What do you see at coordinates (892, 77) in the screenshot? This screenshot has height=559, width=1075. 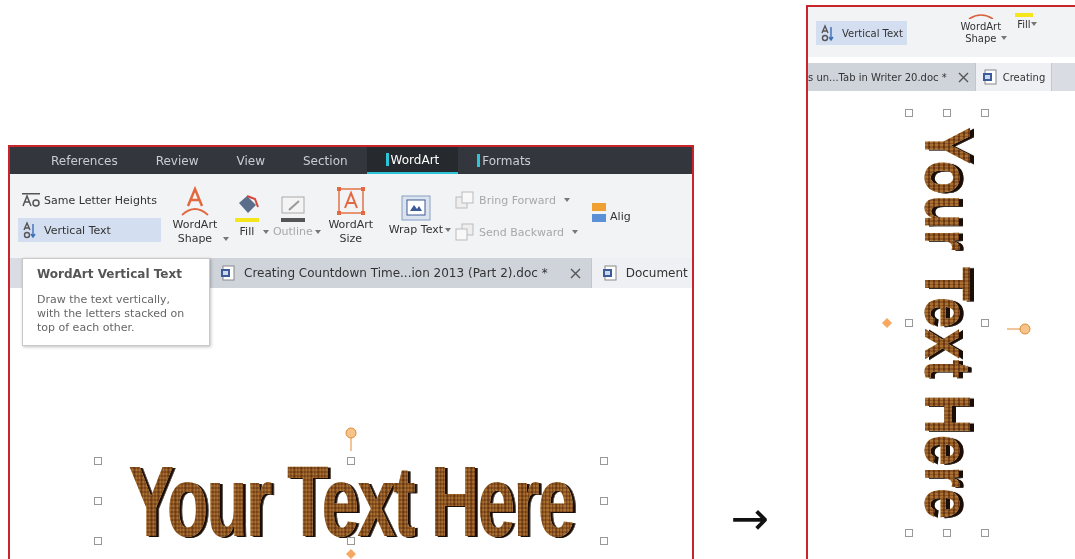 I see `document-tab: s un...Tab in Writer 20.doc *` at bounding box center [892, 77].